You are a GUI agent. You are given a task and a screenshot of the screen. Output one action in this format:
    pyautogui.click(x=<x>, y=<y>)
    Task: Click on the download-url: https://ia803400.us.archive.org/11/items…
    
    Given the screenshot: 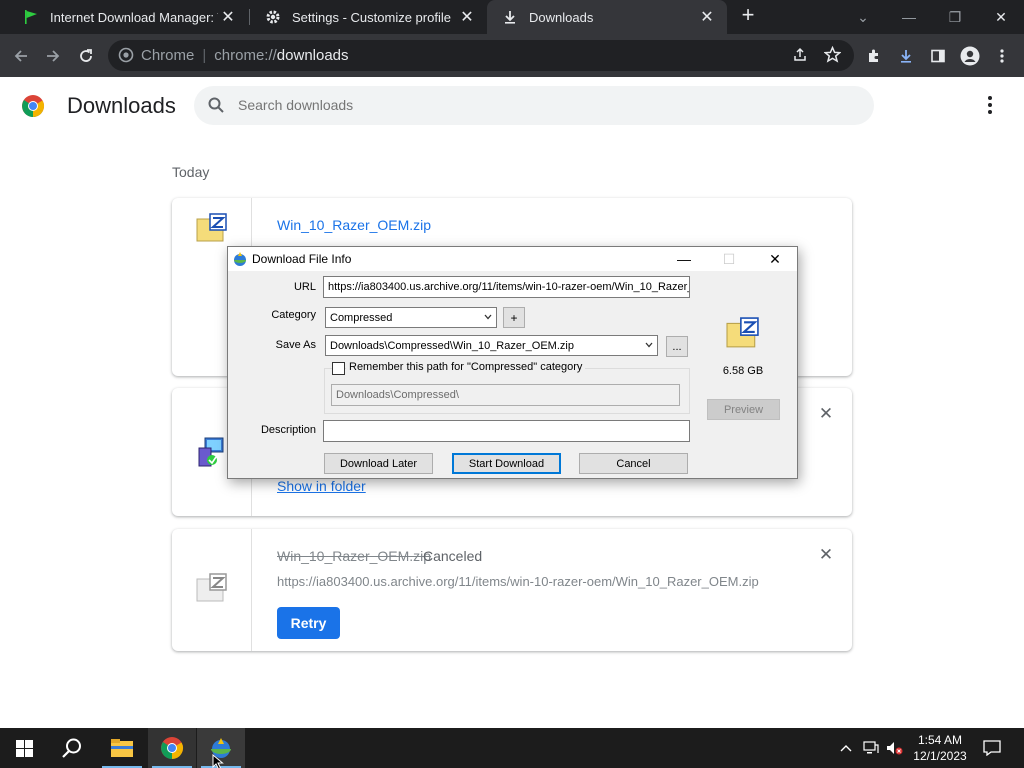 What is the action you would take?
    pyautogui.click(x=518, y=581)
    